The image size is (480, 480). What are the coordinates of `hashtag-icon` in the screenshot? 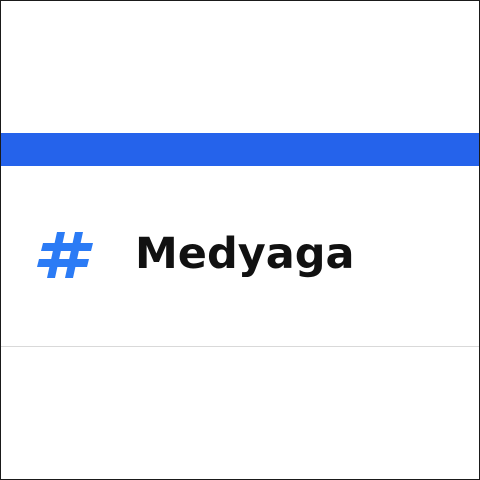 It's located at (65, 255).